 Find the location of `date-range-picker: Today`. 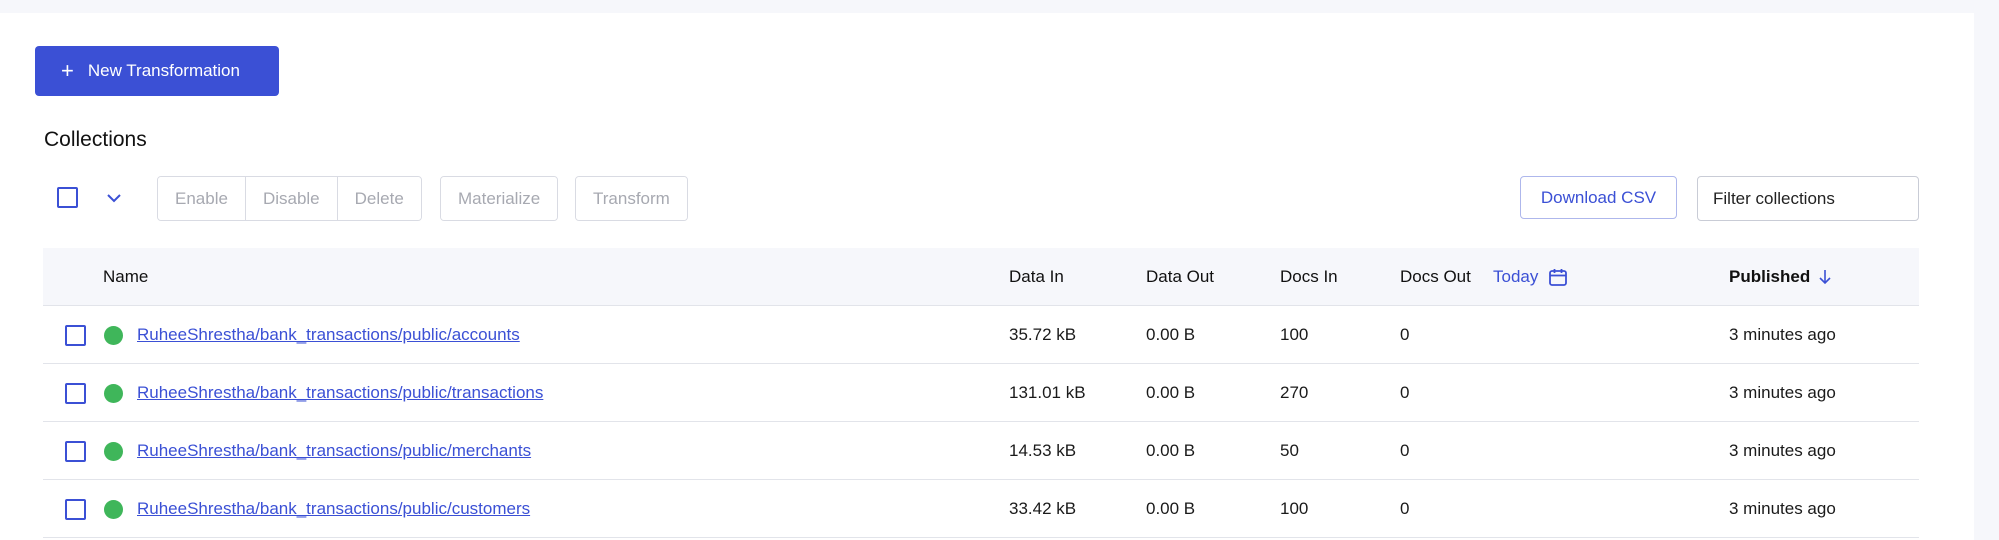

date-range-picker: Today is located at coordinates (1530, 277).